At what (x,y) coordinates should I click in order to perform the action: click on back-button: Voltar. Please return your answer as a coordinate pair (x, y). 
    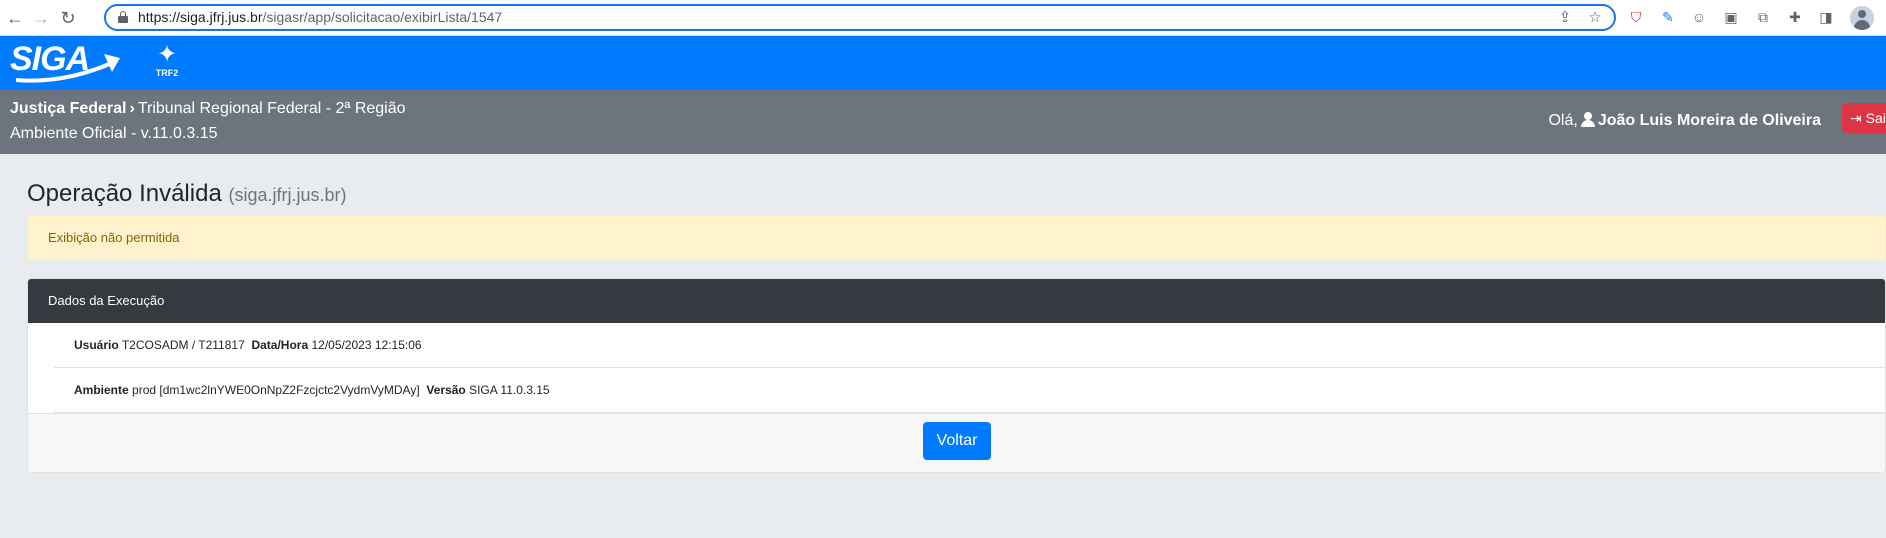
    Looking at the image, I should click on (957, 441).